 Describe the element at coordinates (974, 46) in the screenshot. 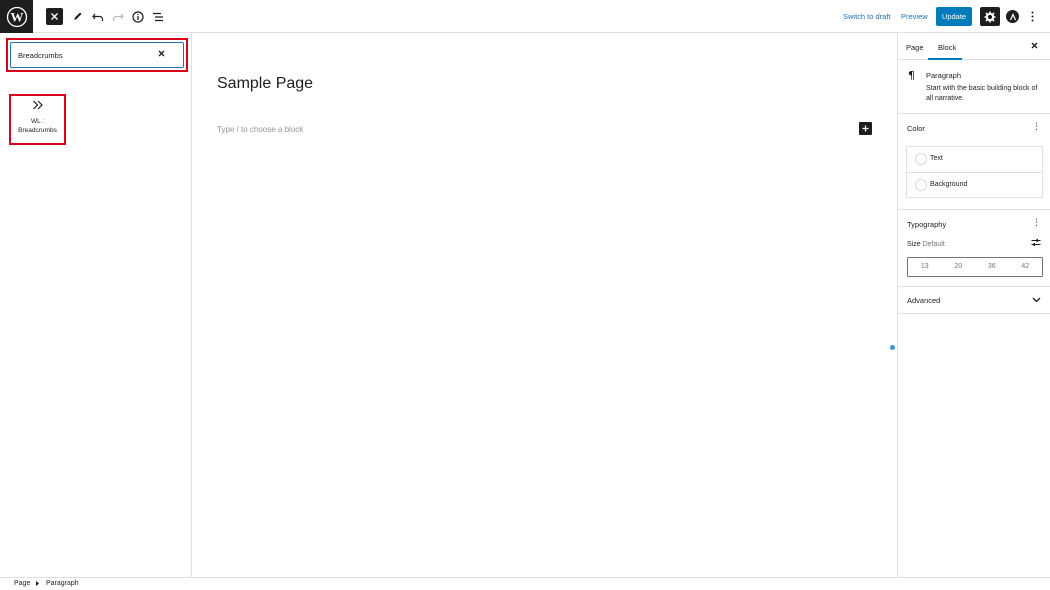

I see `sidebar-tabs: Page Block` at that location.